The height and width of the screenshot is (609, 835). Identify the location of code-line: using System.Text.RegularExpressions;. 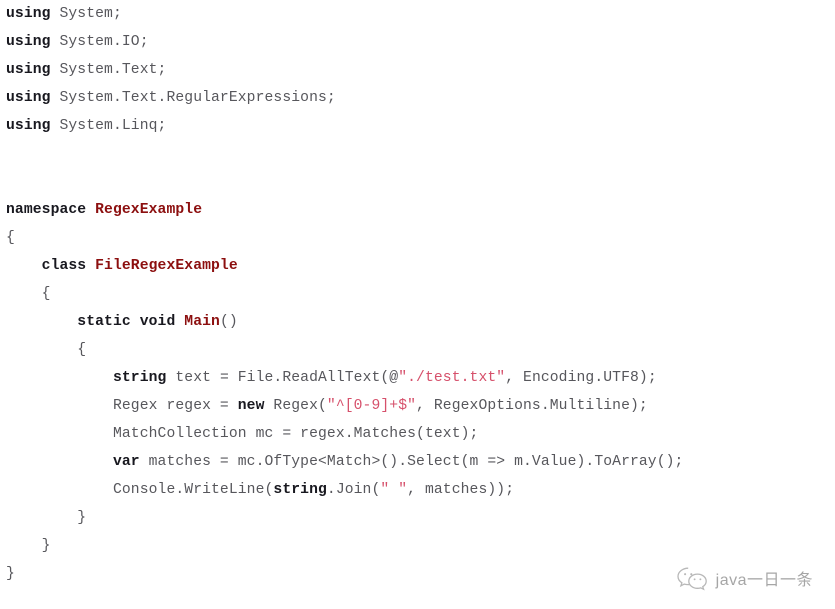
(417, 98).